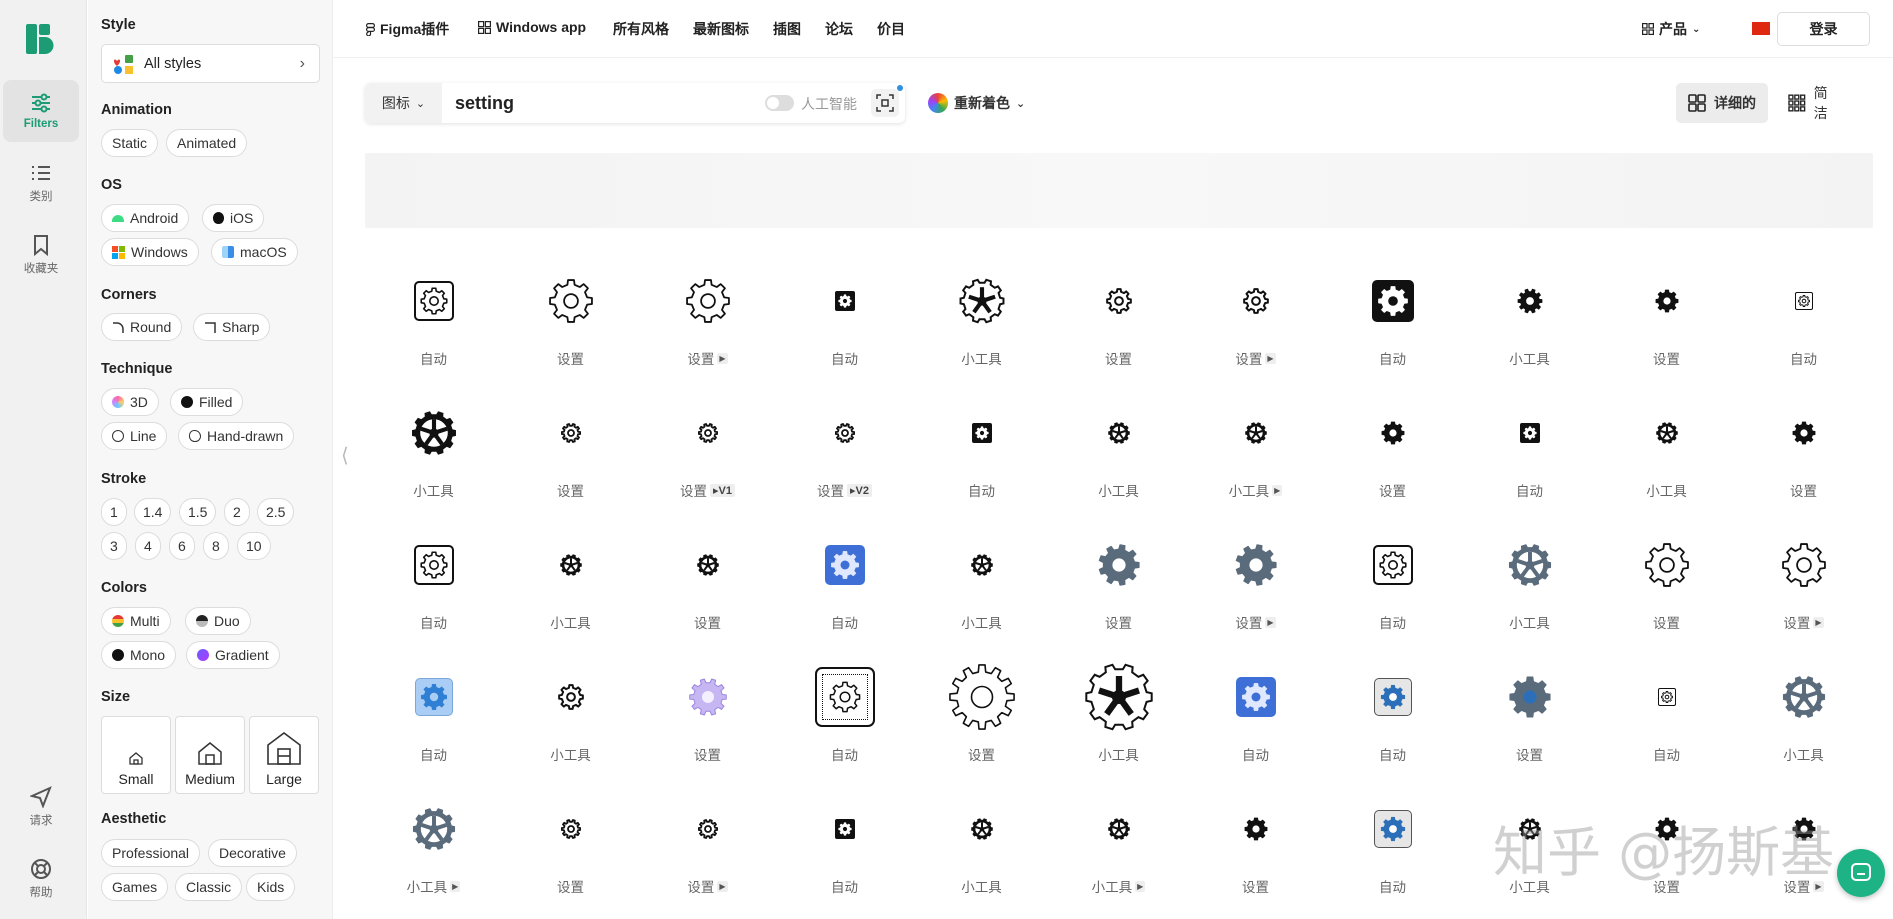 The image size is (1893, 919). Describe the element at coordinates (532, 27) in the screenshot. I see `nav-windows-app: Windows app` at that location.